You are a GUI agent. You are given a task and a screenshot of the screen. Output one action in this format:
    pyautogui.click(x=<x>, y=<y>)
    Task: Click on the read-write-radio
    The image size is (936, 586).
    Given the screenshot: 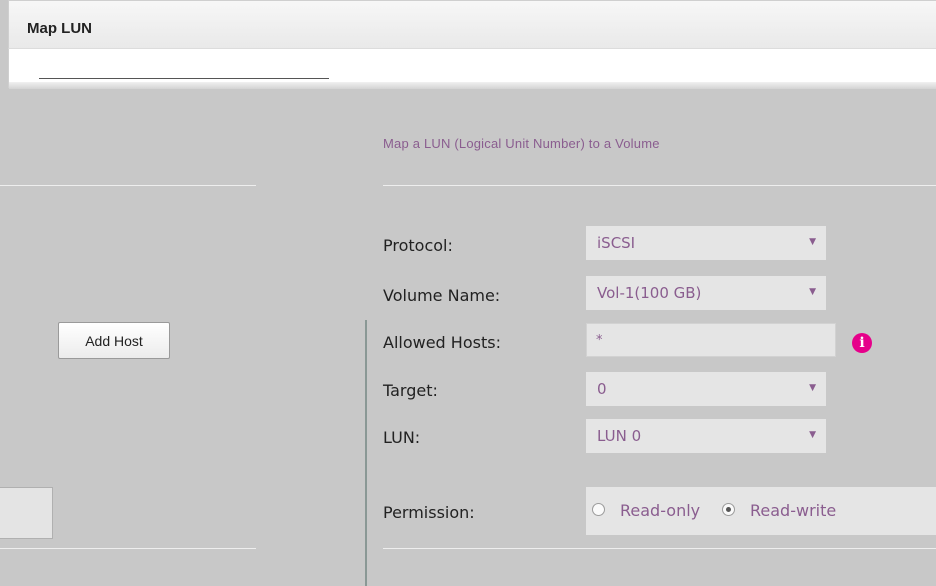 What is the action you would take?
    pyautogui.click(x=728, y=509)
    